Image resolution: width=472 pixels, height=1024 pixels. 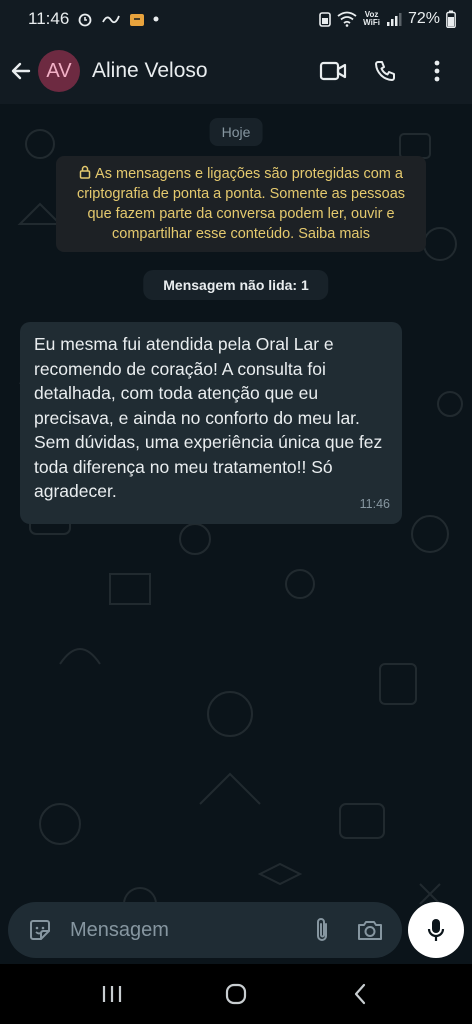 I want to click on back-button, so click(x=21, y=71).